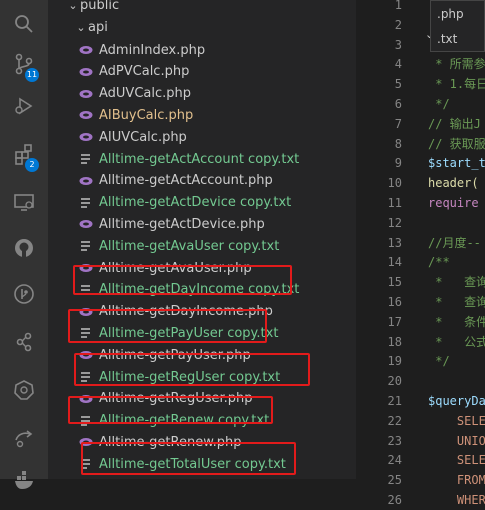 Image resolution: width=485 pixels, height=510 pixels. I want to click on extension-dropdown: .php .txt, so click(457, 26).